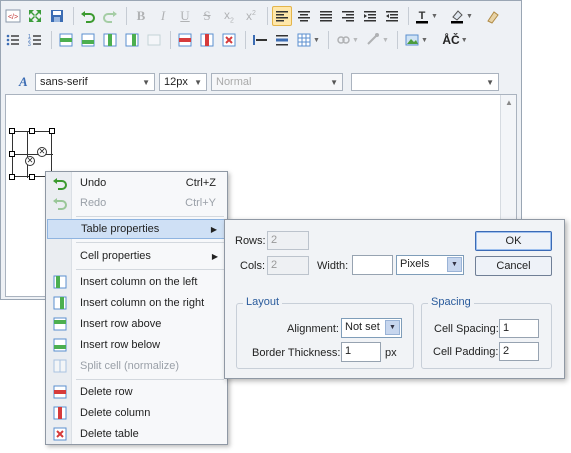  What do you see at coordinates (136, 366) in the screenshot?
I see `menu-item-split-cell: Split cell (normalize)` at bounding box center [136, 366].